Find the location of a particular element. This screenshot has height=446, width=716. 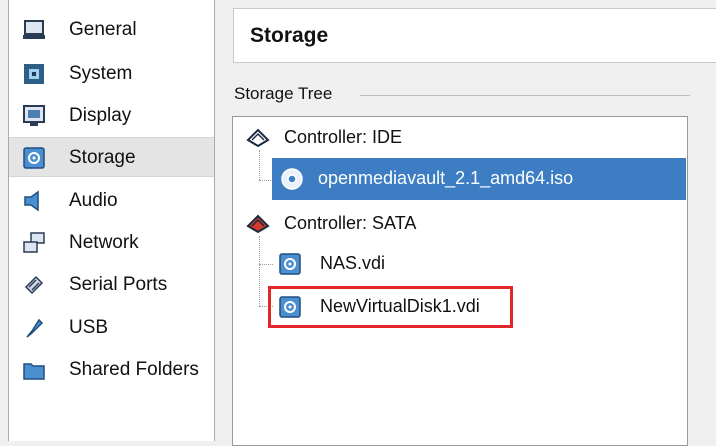

sidebar-item-storage: Storage is located at coordinates (111, 157).